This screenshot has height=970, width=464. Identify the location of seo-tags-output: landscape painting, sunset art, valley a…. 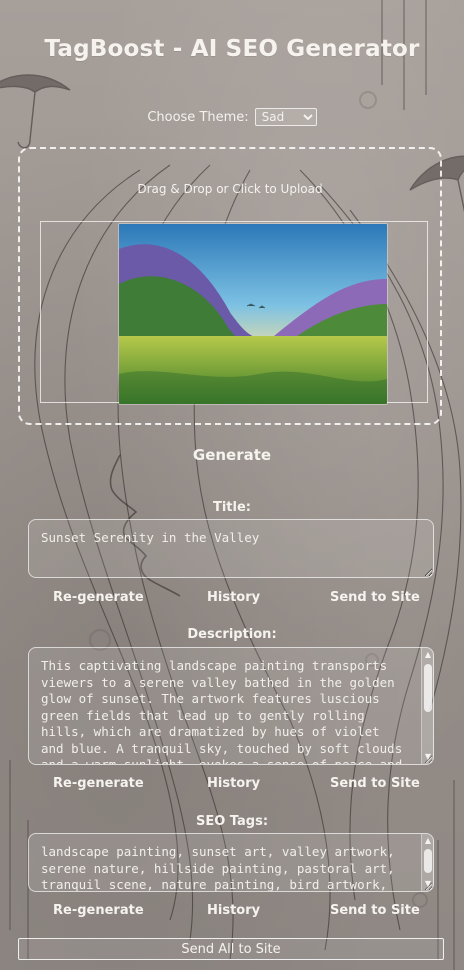
(231, 862).